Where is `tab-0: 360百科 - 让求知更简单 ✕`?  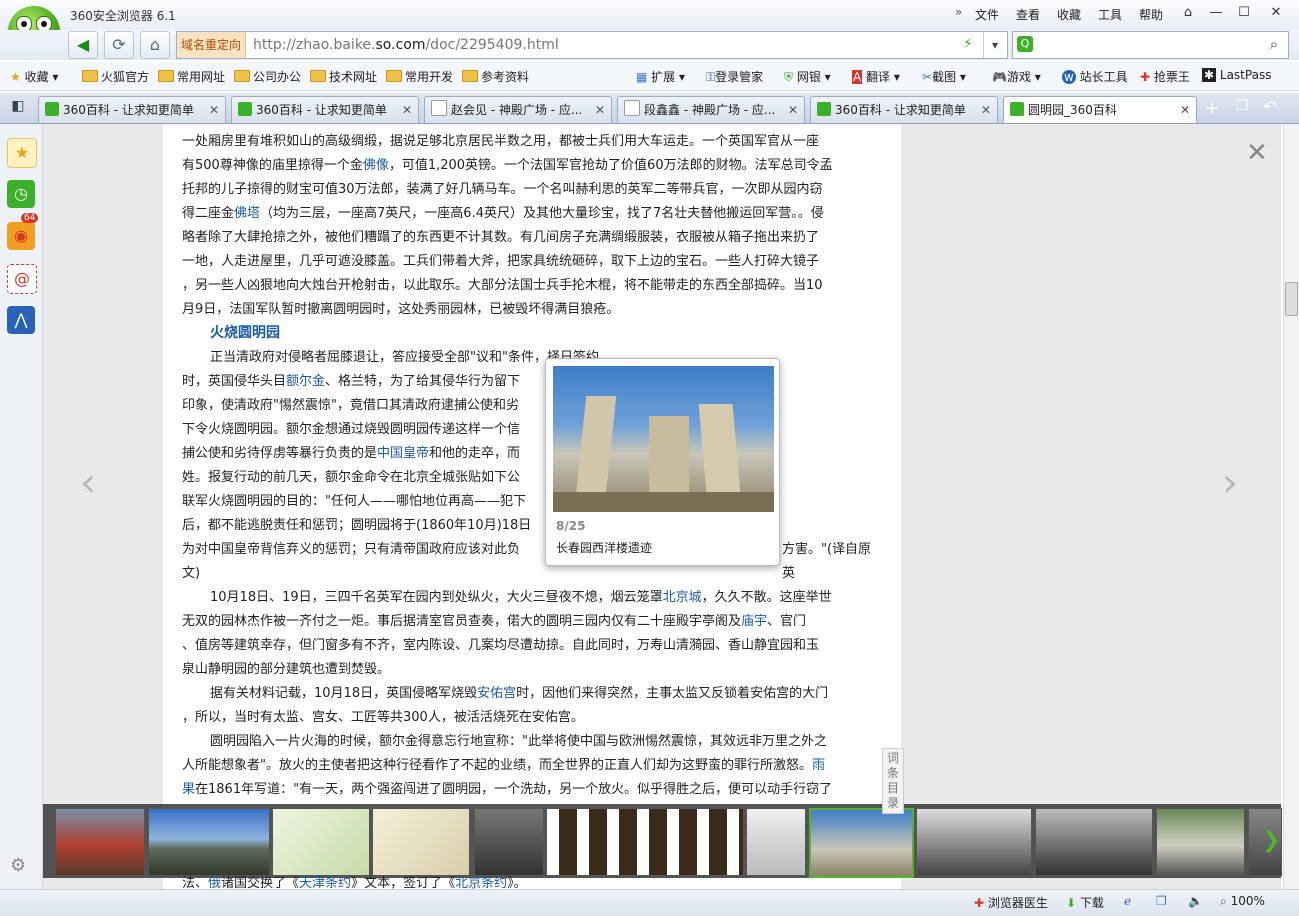 tab-0: 360百科 - 让求知更简单 ✕ is located at coordinates (132, 109).